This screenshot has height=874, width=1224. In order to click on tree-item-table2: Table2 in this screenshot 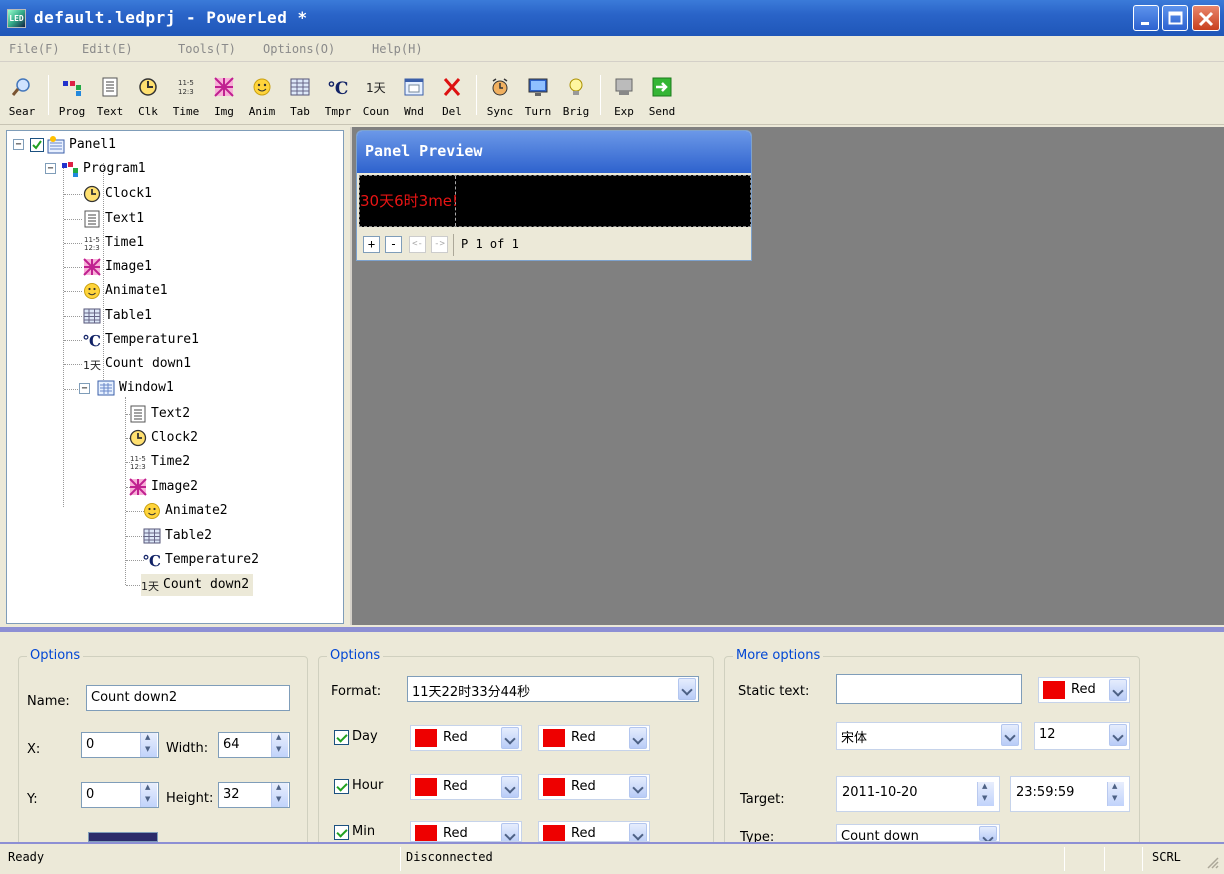, I will do `click(177, 536)`.